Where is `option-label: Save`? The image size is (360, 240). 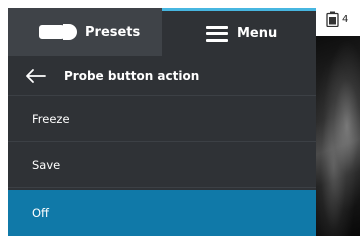
option-label: Save is located at coordinates (46, 164).